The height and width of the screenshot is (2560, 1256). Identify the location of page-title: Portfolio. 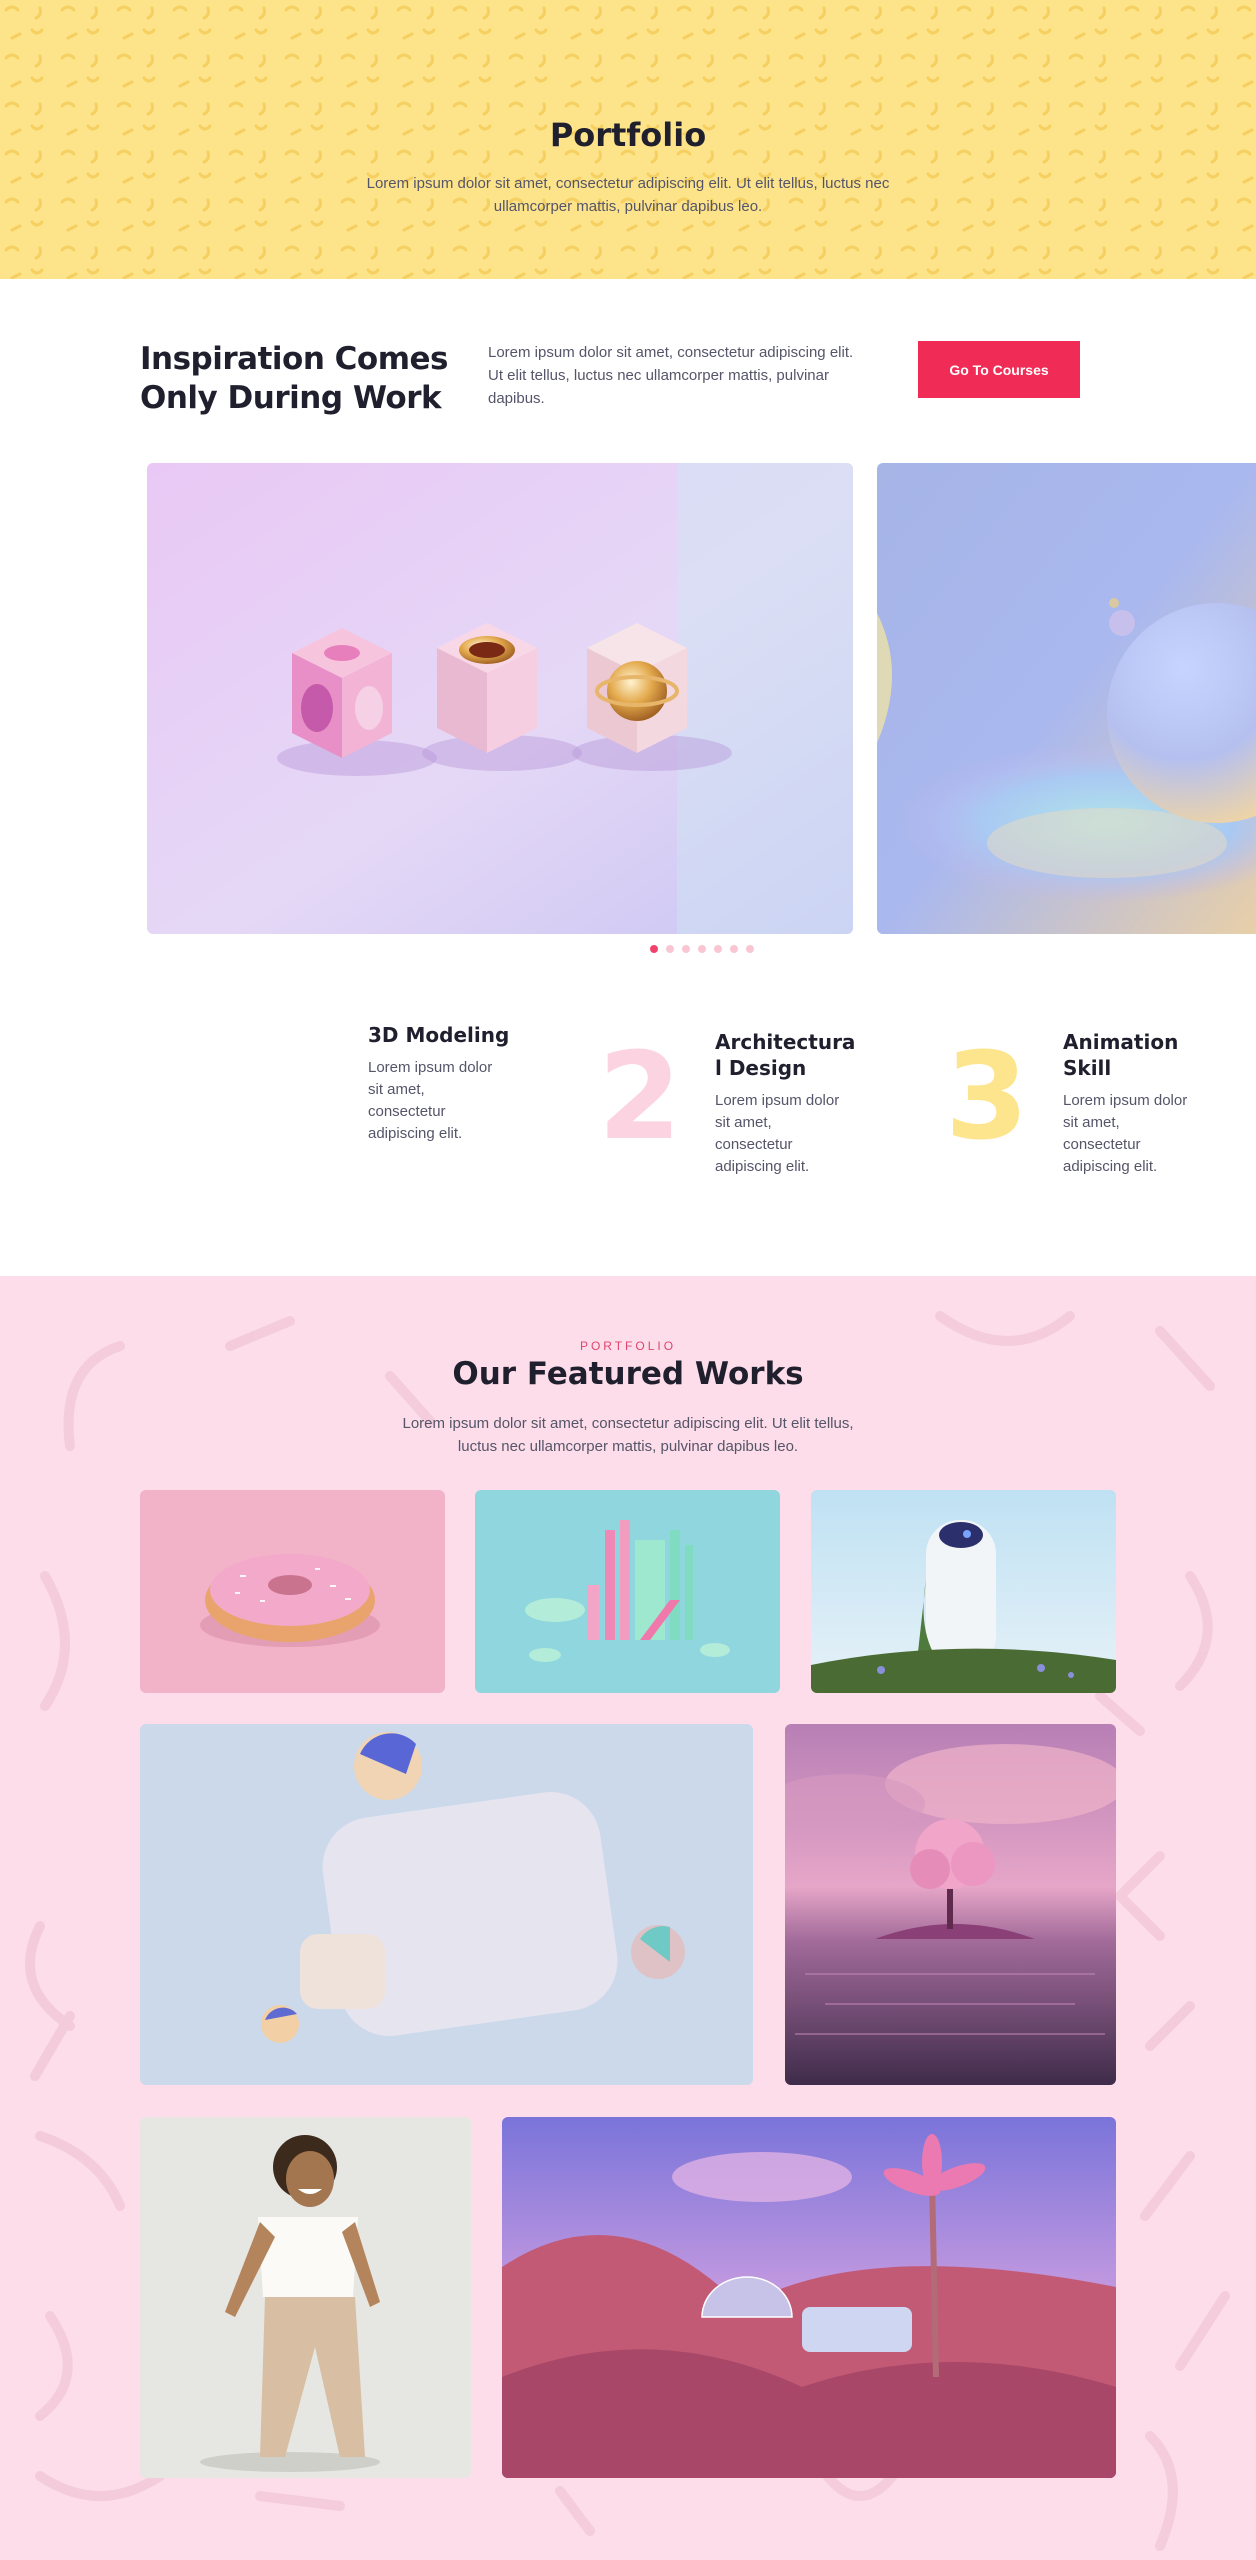
(628, 135).